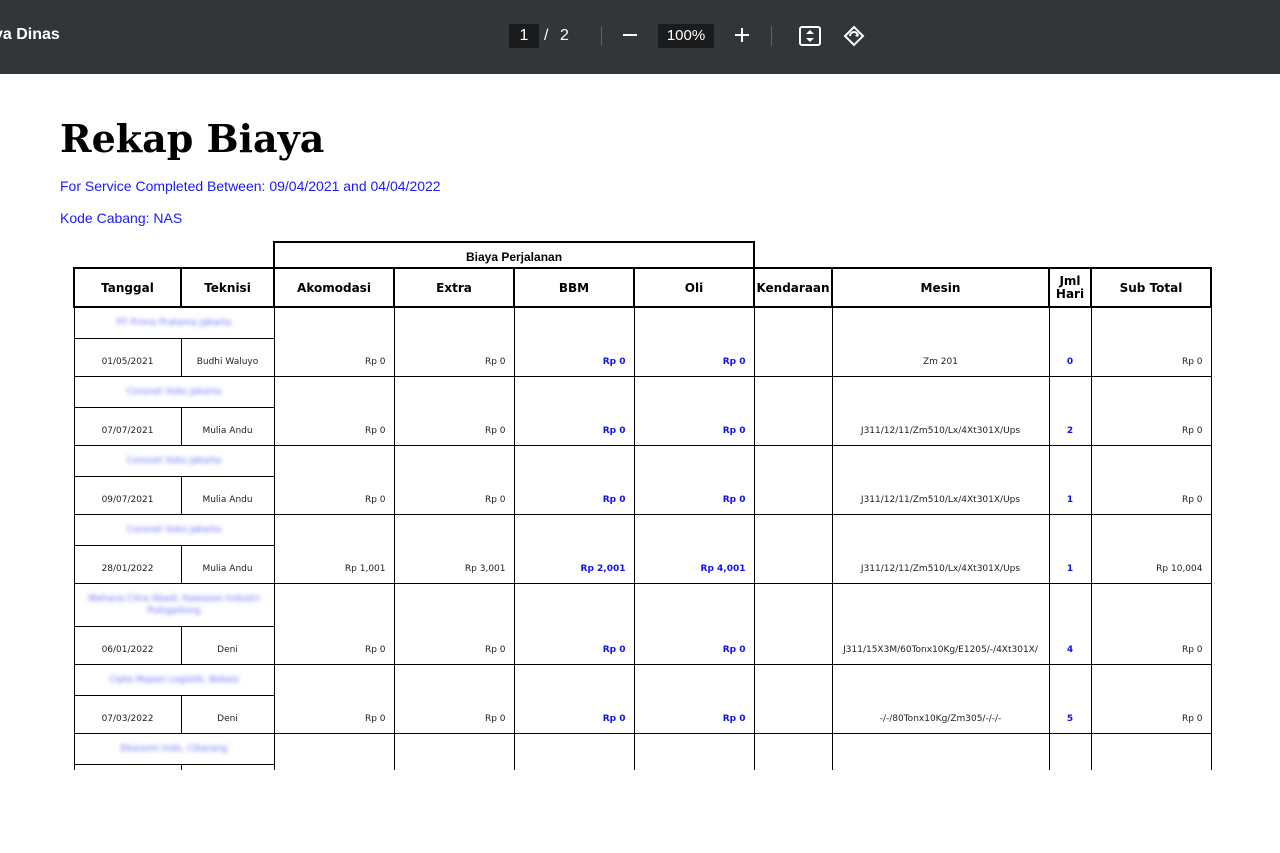 The height and width of the screenshot is (853, 1280). I want to click on customer-name: Ciptа Mapan Logistik, Bekasi, so click(174, 680).